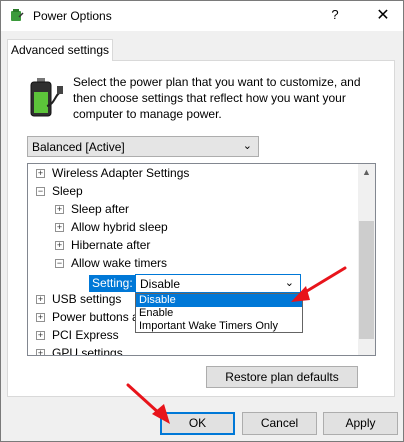 Image resolution: width=404 pixels, height=442 pixels. What do you see at coordinates (219, 300) in the screenshot?
I see `option-disable: Disable` at bounding box center [219, 300].